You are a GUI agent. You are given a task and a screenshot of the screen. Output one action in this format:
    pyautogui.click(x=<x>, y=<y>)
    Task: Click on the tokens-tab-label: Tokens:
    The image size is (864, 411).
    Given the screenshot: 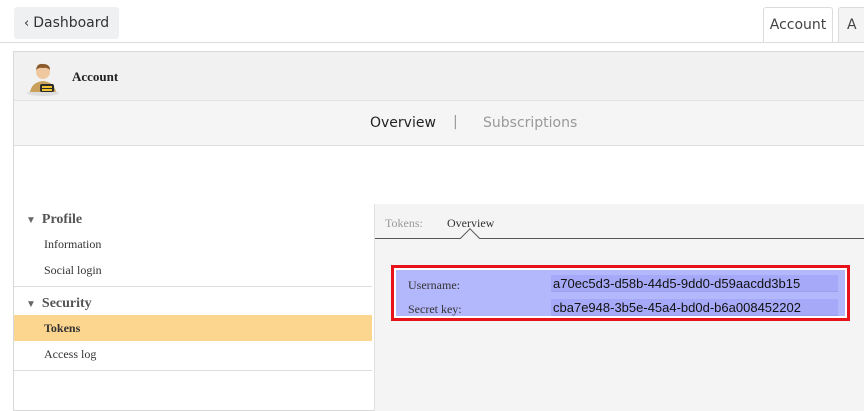 What is the action you would take?
    pyautogui.click(x=404, y=223)
    